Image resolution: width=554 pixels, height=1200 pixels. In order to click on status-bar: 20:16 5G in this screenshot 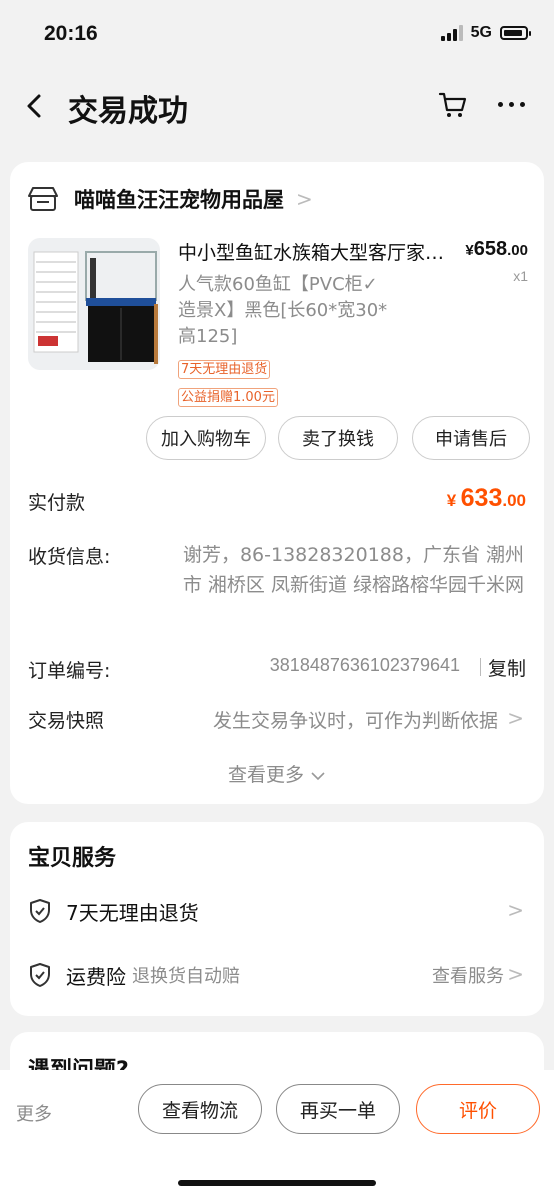, I will do `click(277, 35)`.